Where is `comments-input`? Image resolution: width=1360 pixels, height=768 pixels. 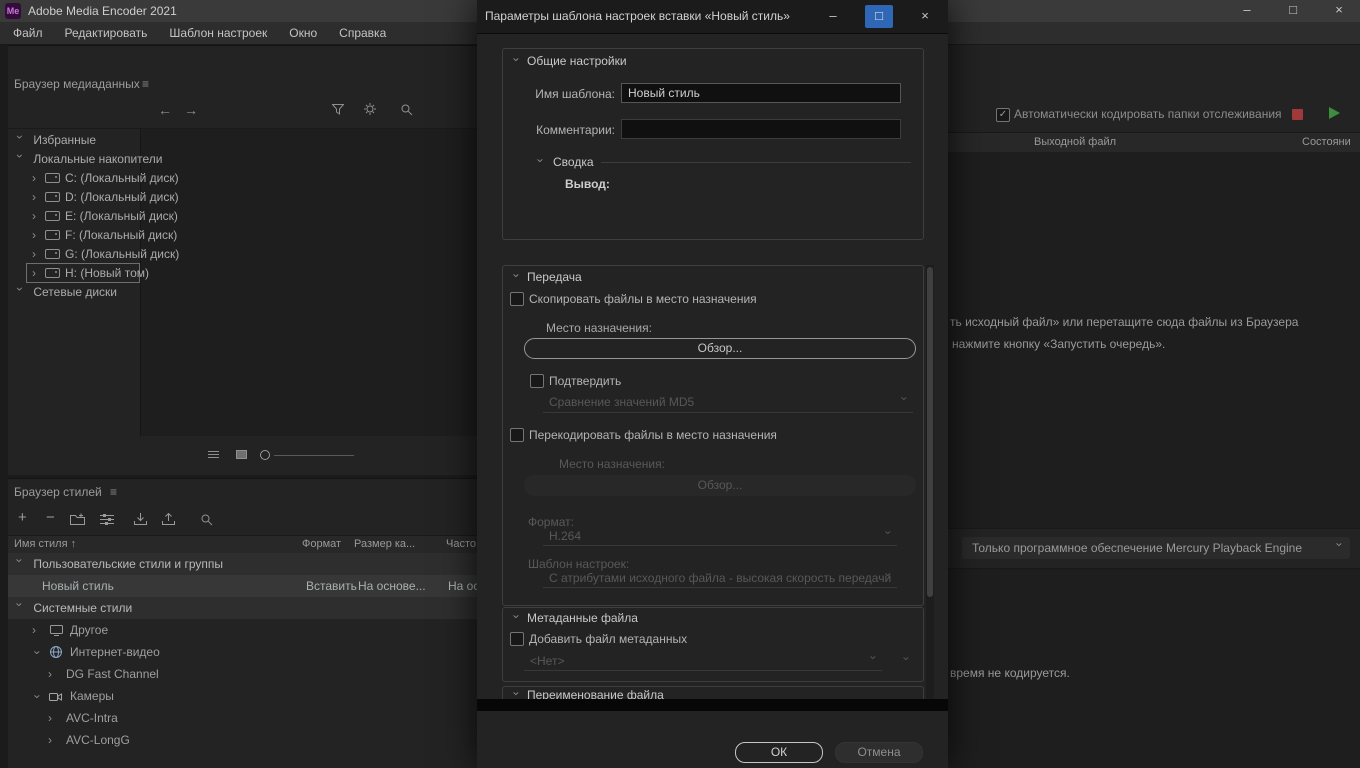
comments-input is located at coordinates (761, 129).